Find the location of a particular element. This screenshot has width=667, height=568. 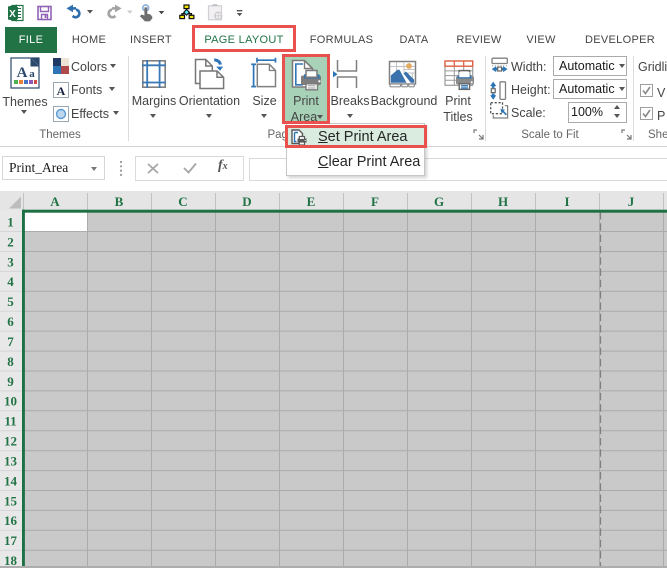

svg-text: J is located at coordinates (631, 201).